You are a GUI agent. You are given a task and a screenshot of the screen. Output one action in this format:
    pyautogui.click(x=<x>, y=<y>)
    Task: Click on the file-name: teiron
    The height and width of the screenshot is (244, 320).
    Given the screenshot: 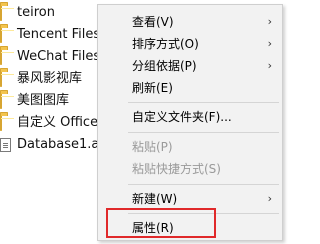 What is the action you would take?
    pyautogui.click(x=36, y=12)
    